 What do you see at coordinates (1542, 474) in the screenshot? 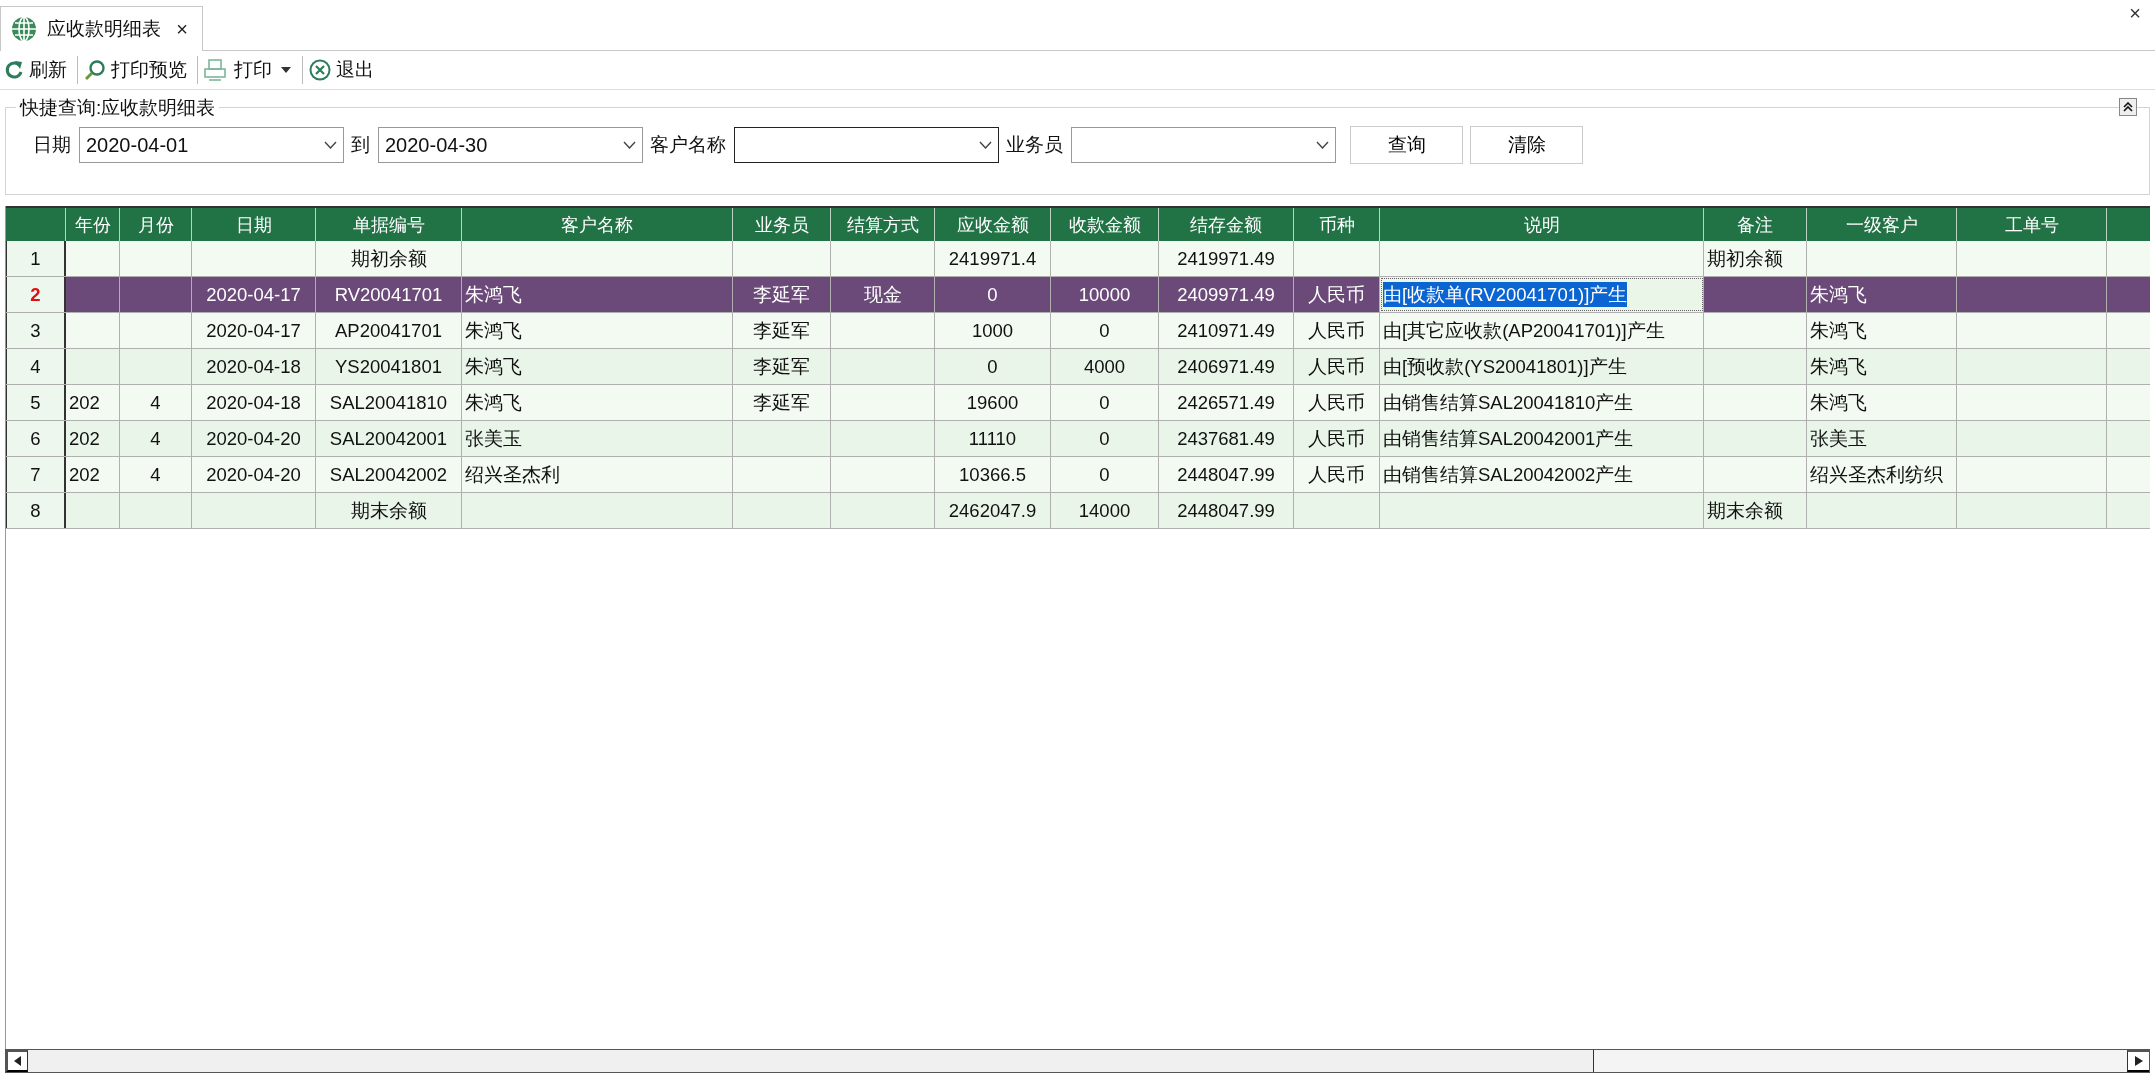
I see `table-cell: 由销售结算SAL20042002产生` at bounding box center [1542, 474].